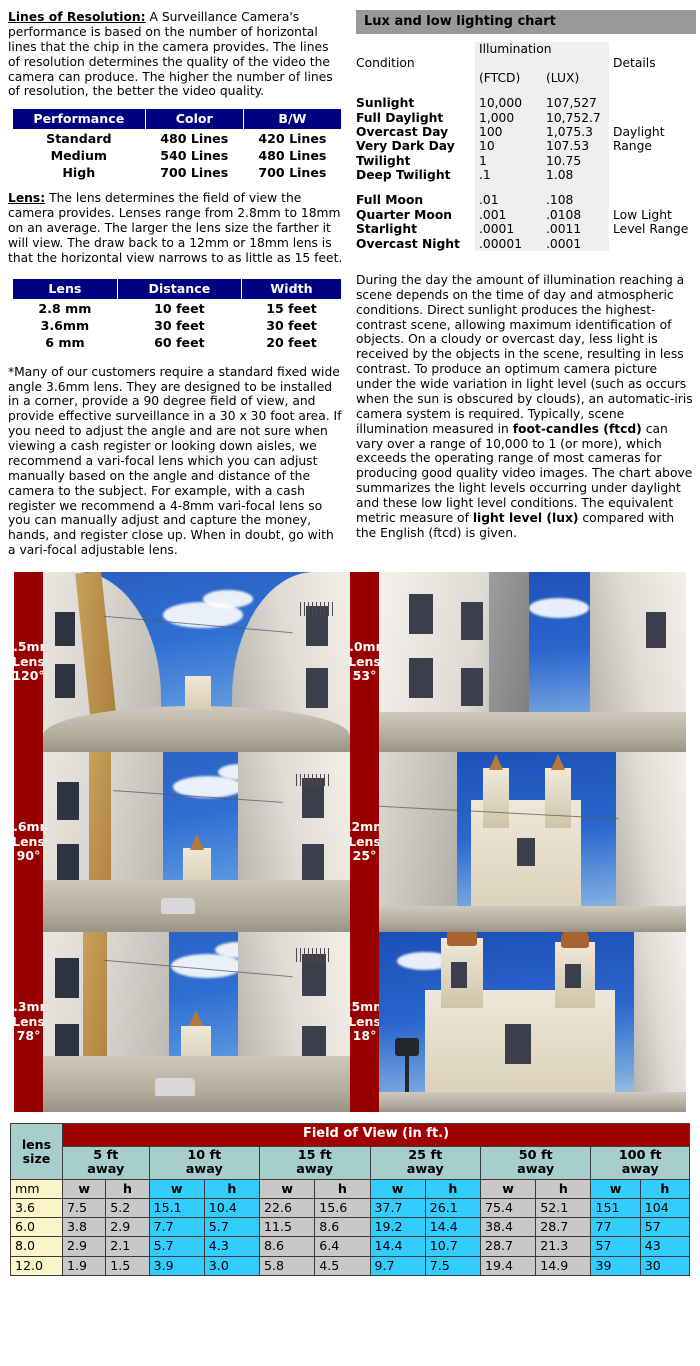  Describe the element at coordinates (292, 139) in the screenshot. I see `resolution-cell: 420 Lines` at that location.